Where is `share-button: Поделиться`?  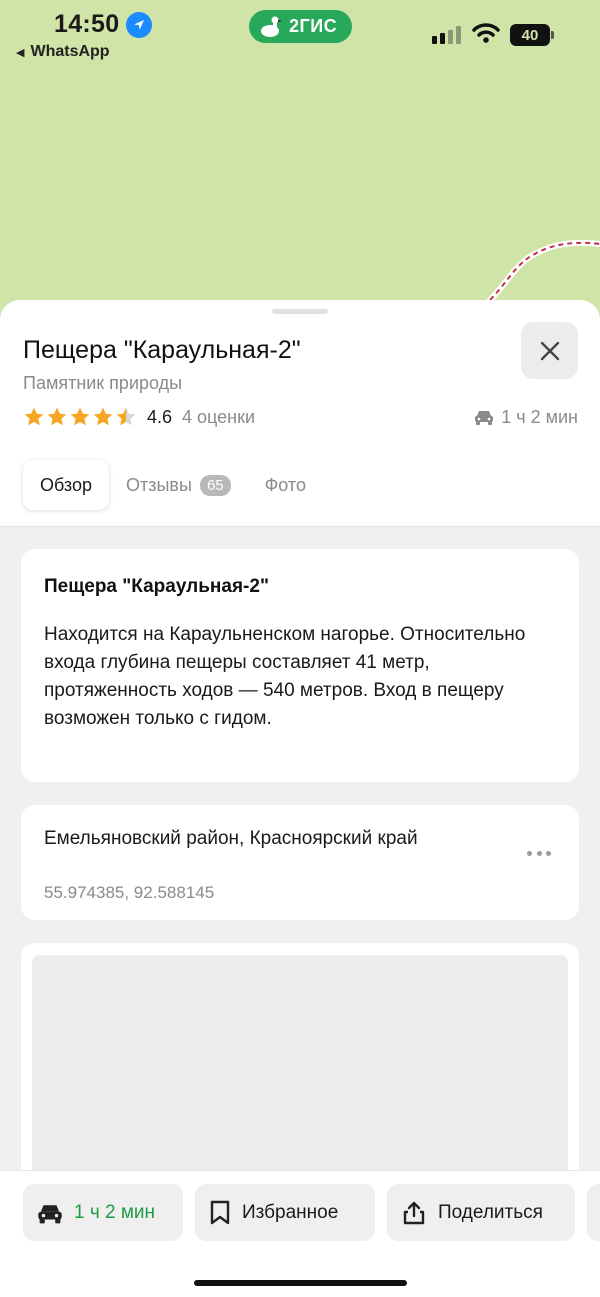
share-button: Поделиться is located at coordinates (481, 1212).